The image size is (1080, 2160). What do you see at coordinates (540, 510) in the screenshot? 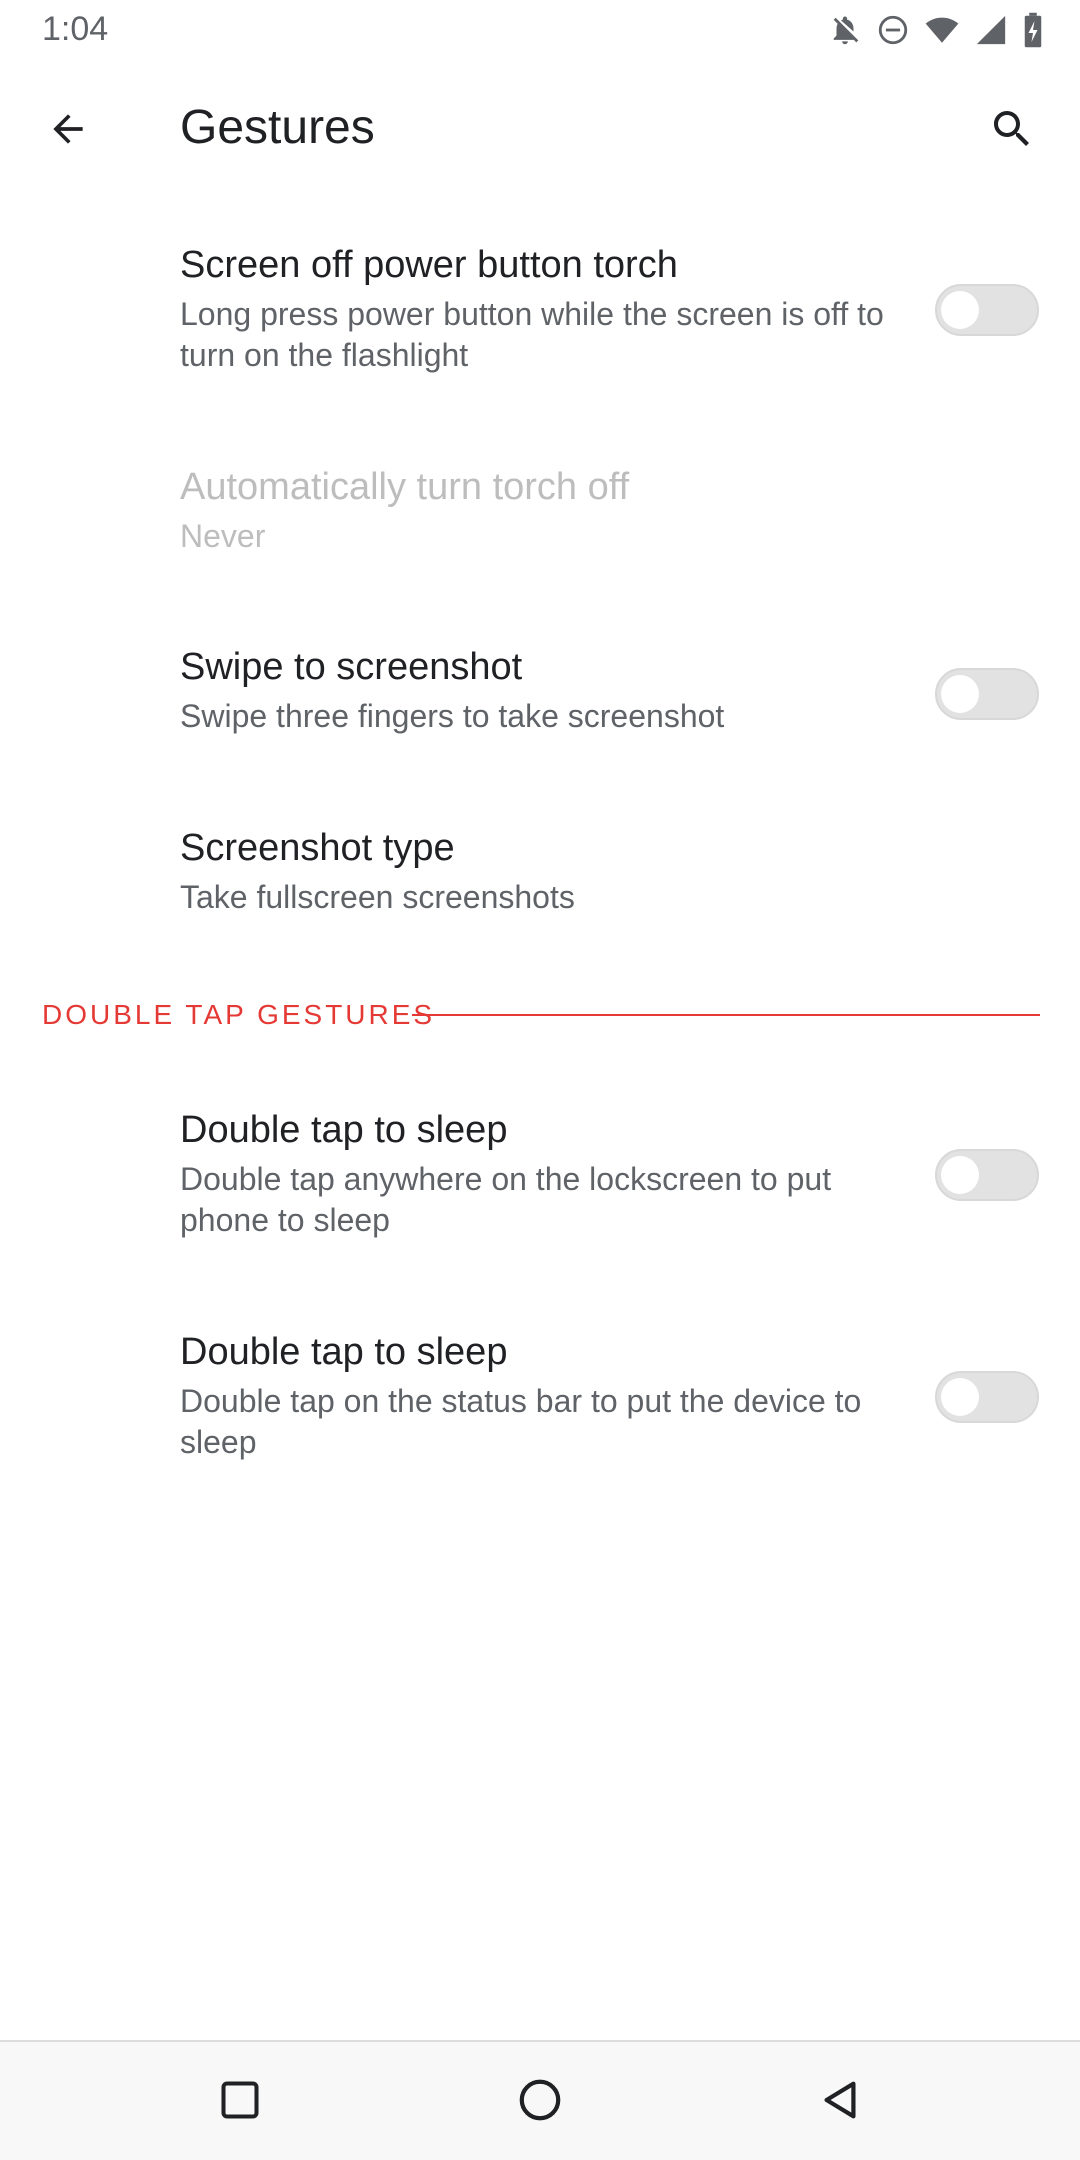
I see `pref-text: Automatically turn torch off Never` at bounding box center [540, 510].